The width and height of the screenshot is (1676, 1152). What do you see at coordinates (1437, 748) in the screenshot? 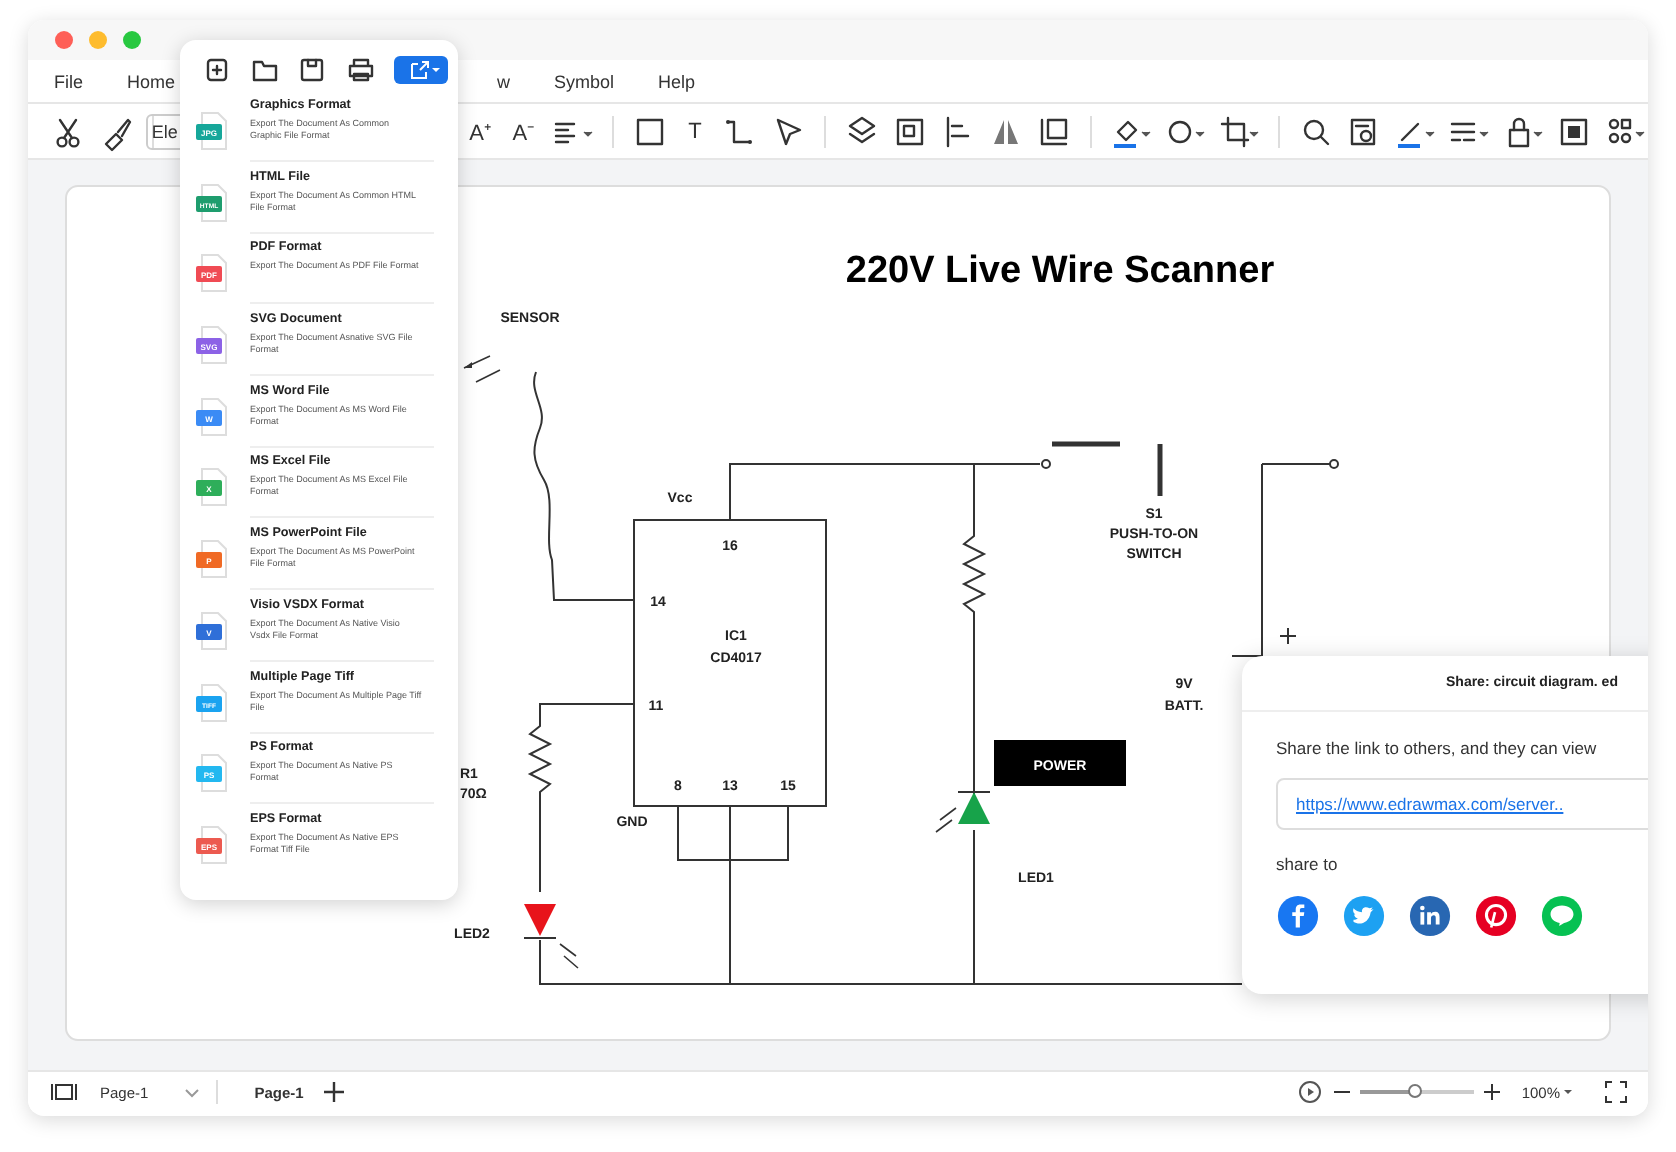
I see `share-message: Share the link to others, and they can view` at bounding box center [1437, 748].